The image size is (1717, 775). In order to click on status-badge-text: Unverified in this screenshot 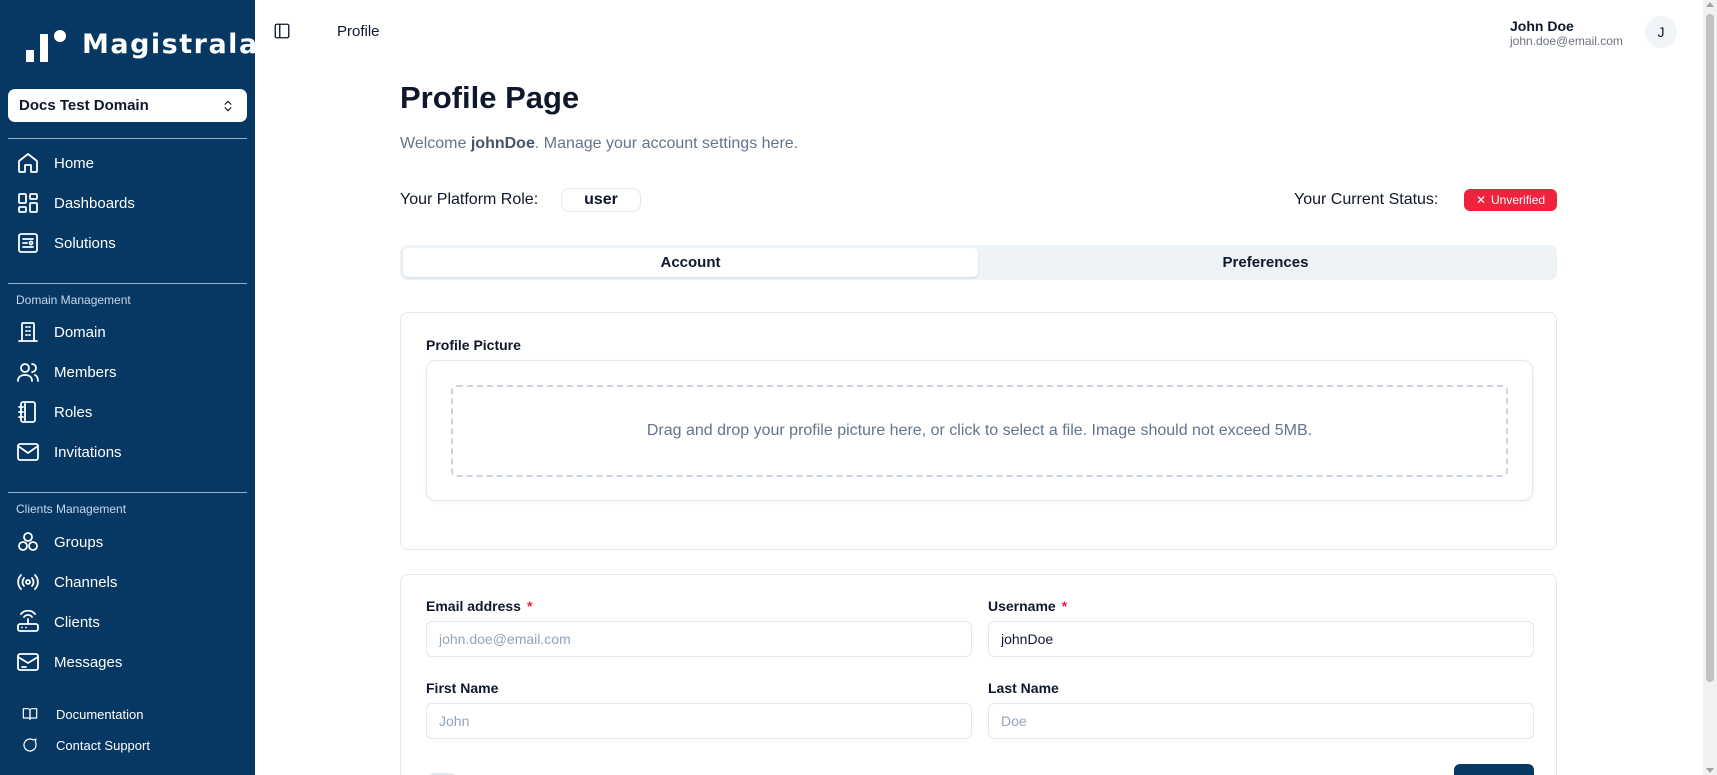, I will do `click(1518, 200)`.